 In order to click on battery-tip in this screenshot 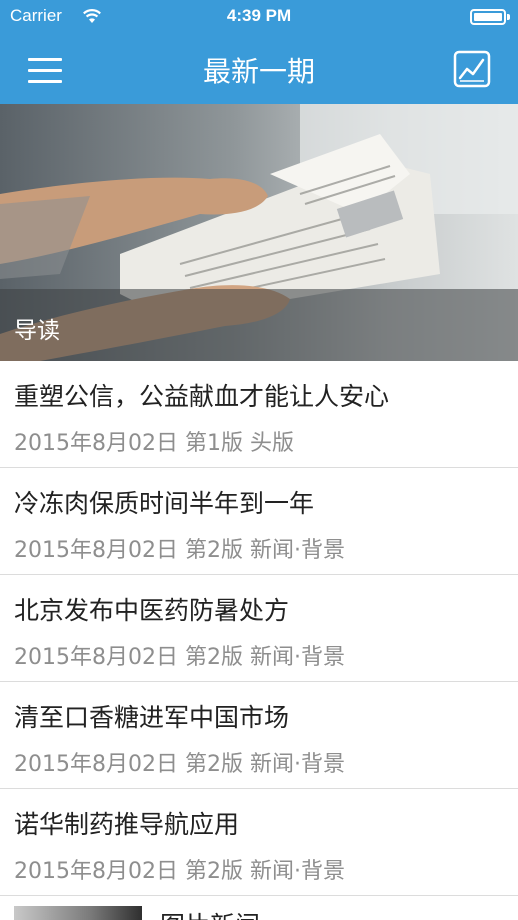, I will do `click(508, 17)`.